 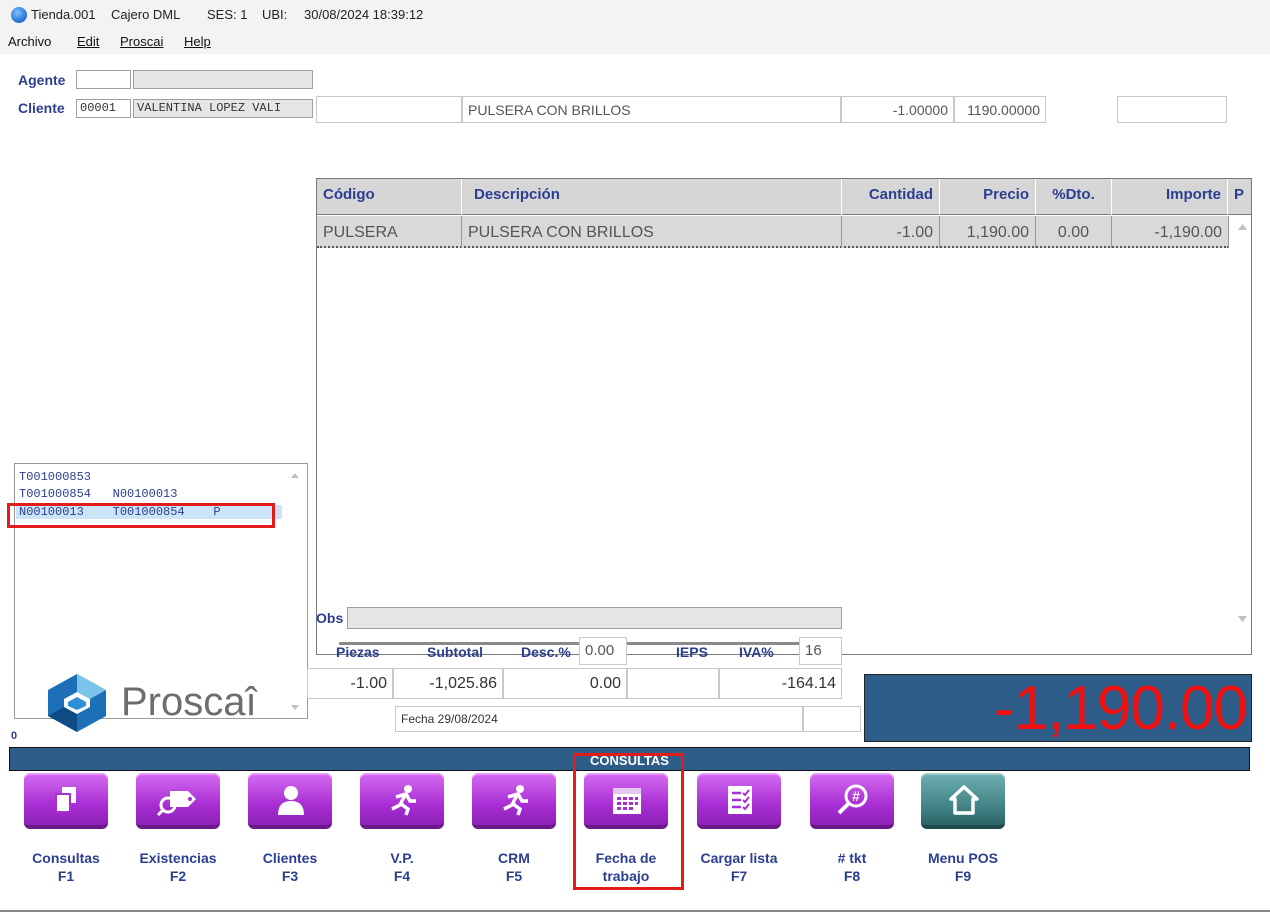 I want to click on iva-value: -164.14, so click(x=780, y=683).